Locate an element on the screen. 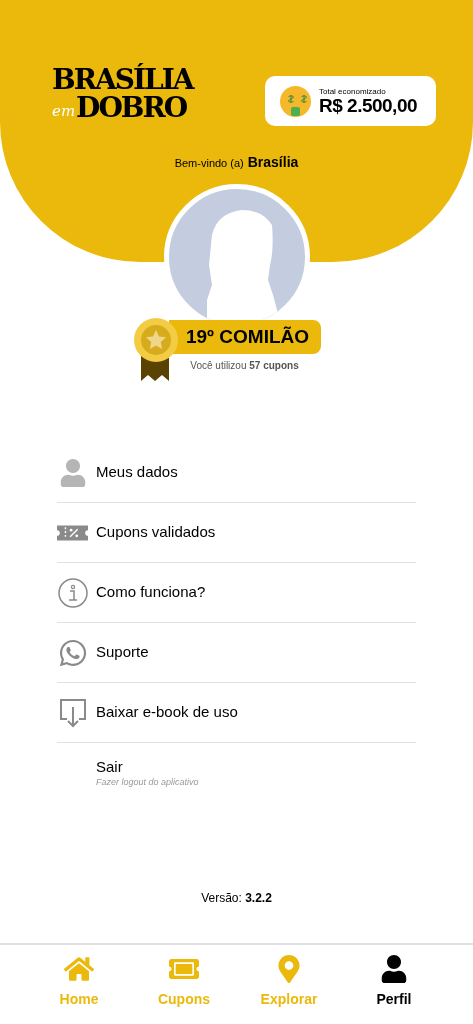  menu-item: Como funciona? is located at coordinates (236, 593).